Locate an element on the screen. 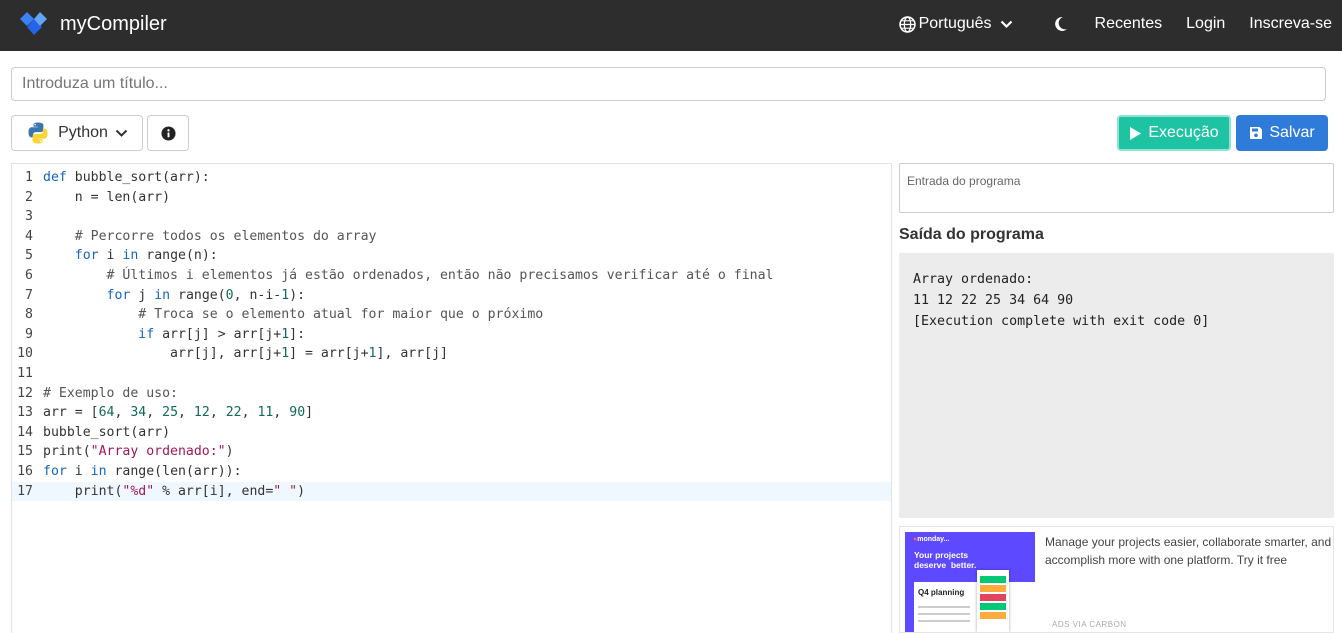  code-text: for i in range(len(arr)): is located at coordinates (142, 471).